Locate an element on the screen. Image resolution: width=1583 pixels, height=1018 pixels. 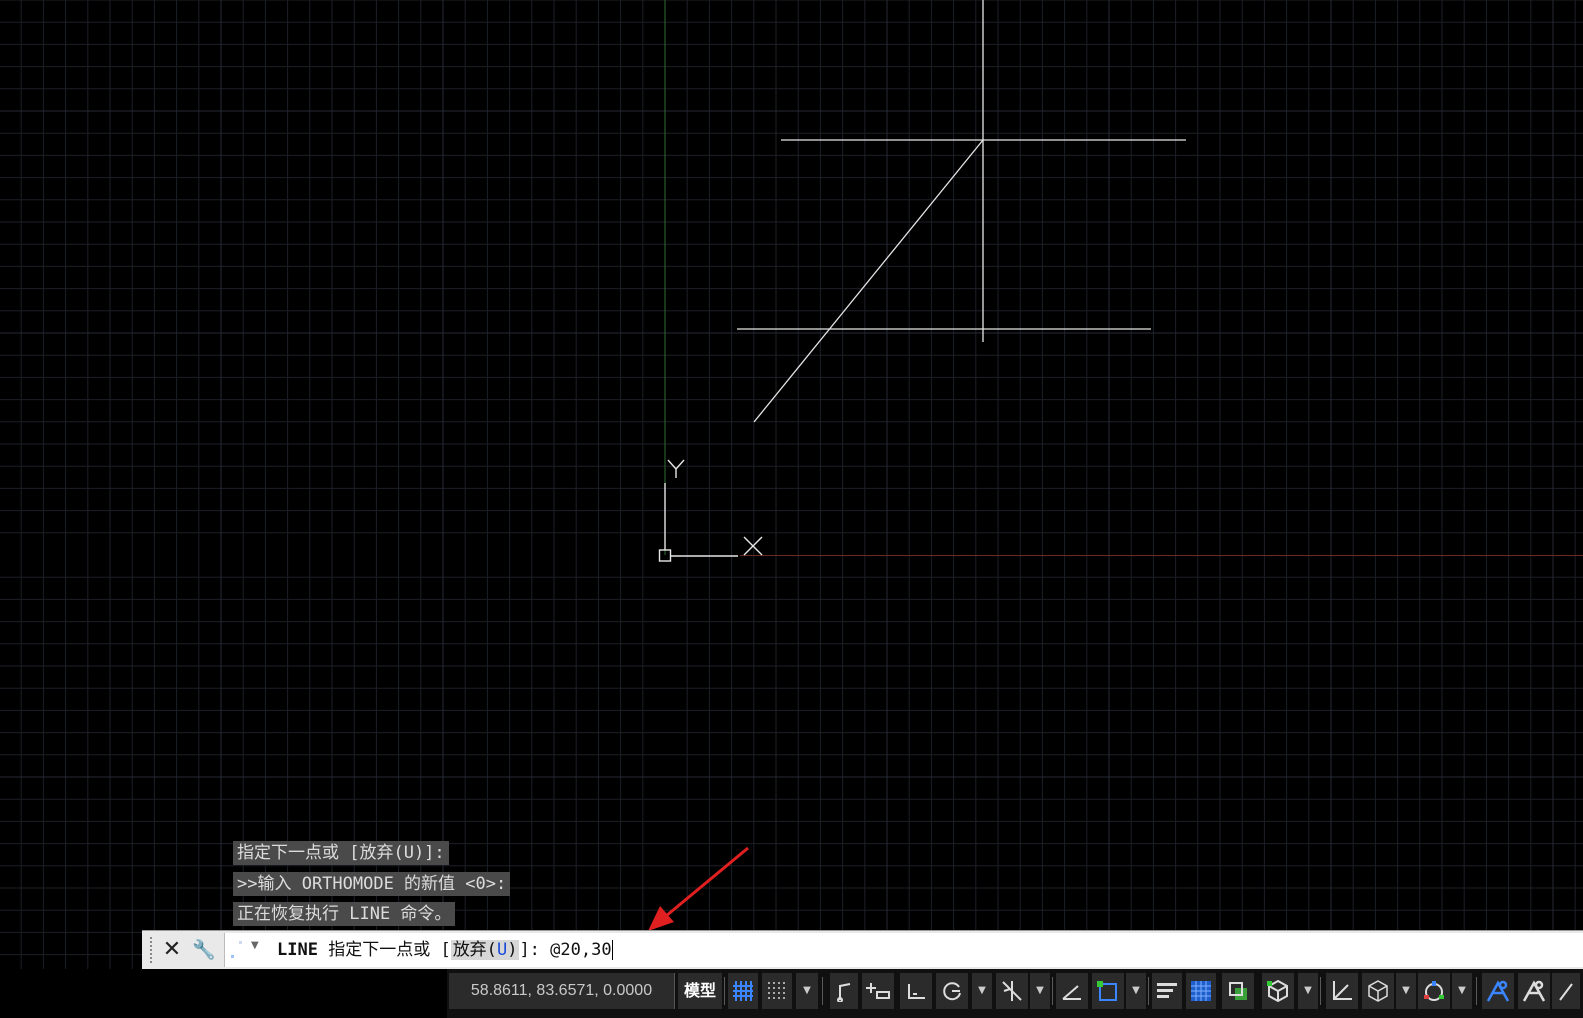
recent-commands-button: ▼ is located at coordinates (247, 950).